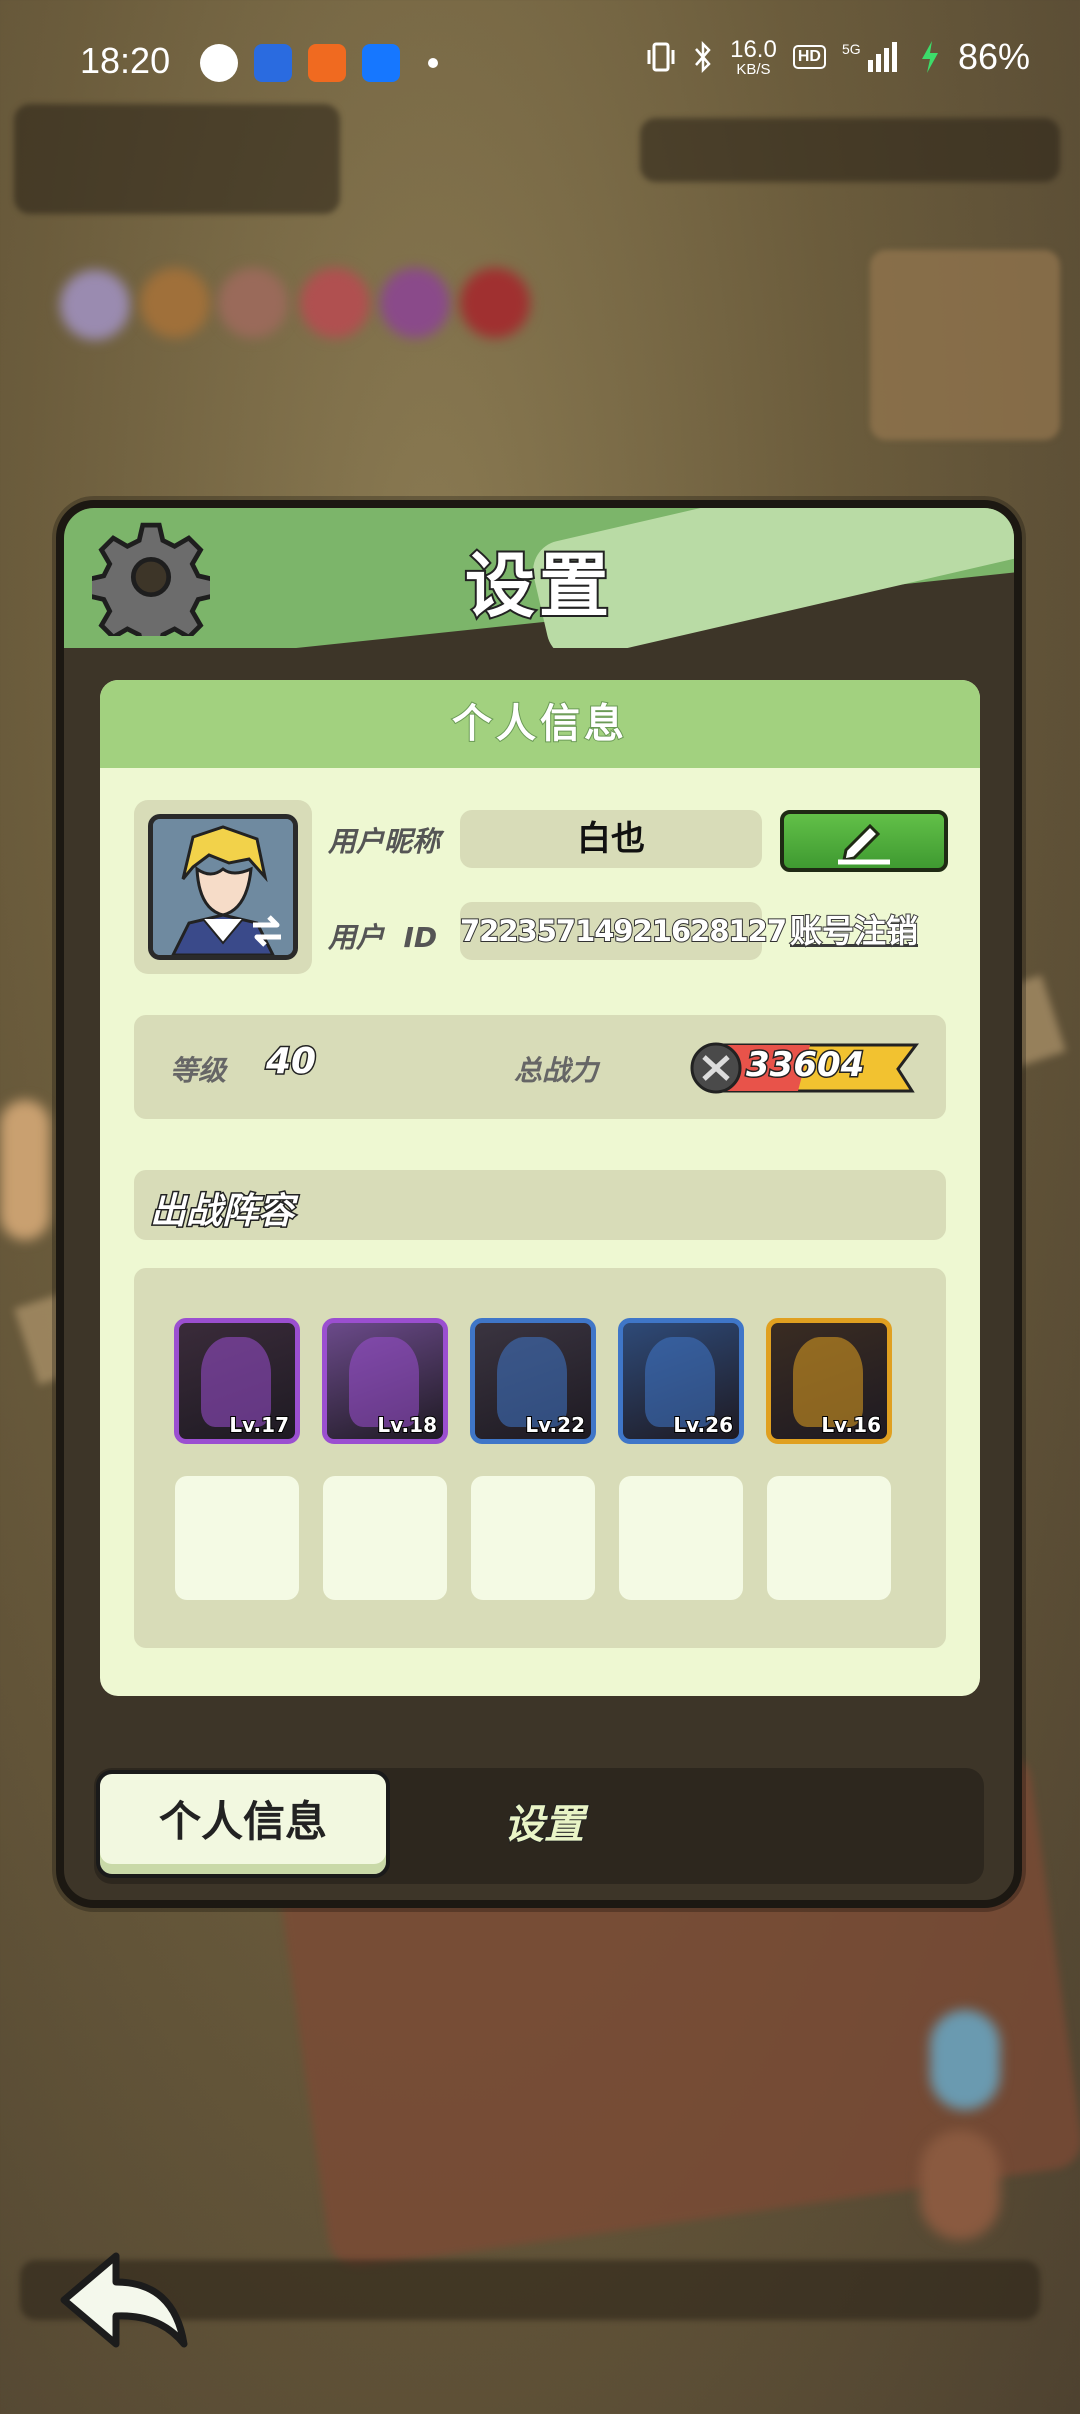 Image resolution: width=1080 pixels, height=2414 pixels. I want to click on edit-nickname-button, so click(864, 841).